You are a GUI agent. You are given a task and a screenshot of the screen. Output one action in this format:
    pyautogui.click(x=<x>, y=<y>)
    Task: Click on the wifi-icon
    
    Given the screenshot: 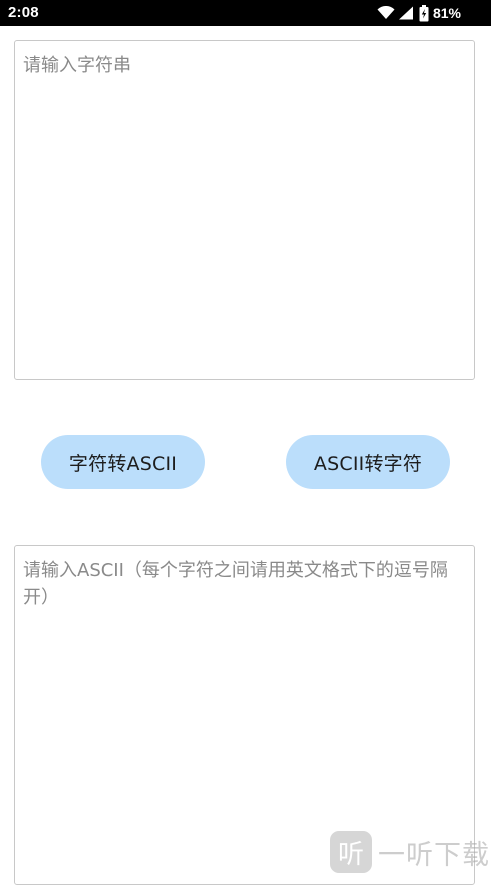 What is the action you would take?
    pyautogui.click(x=386, y=12)
    